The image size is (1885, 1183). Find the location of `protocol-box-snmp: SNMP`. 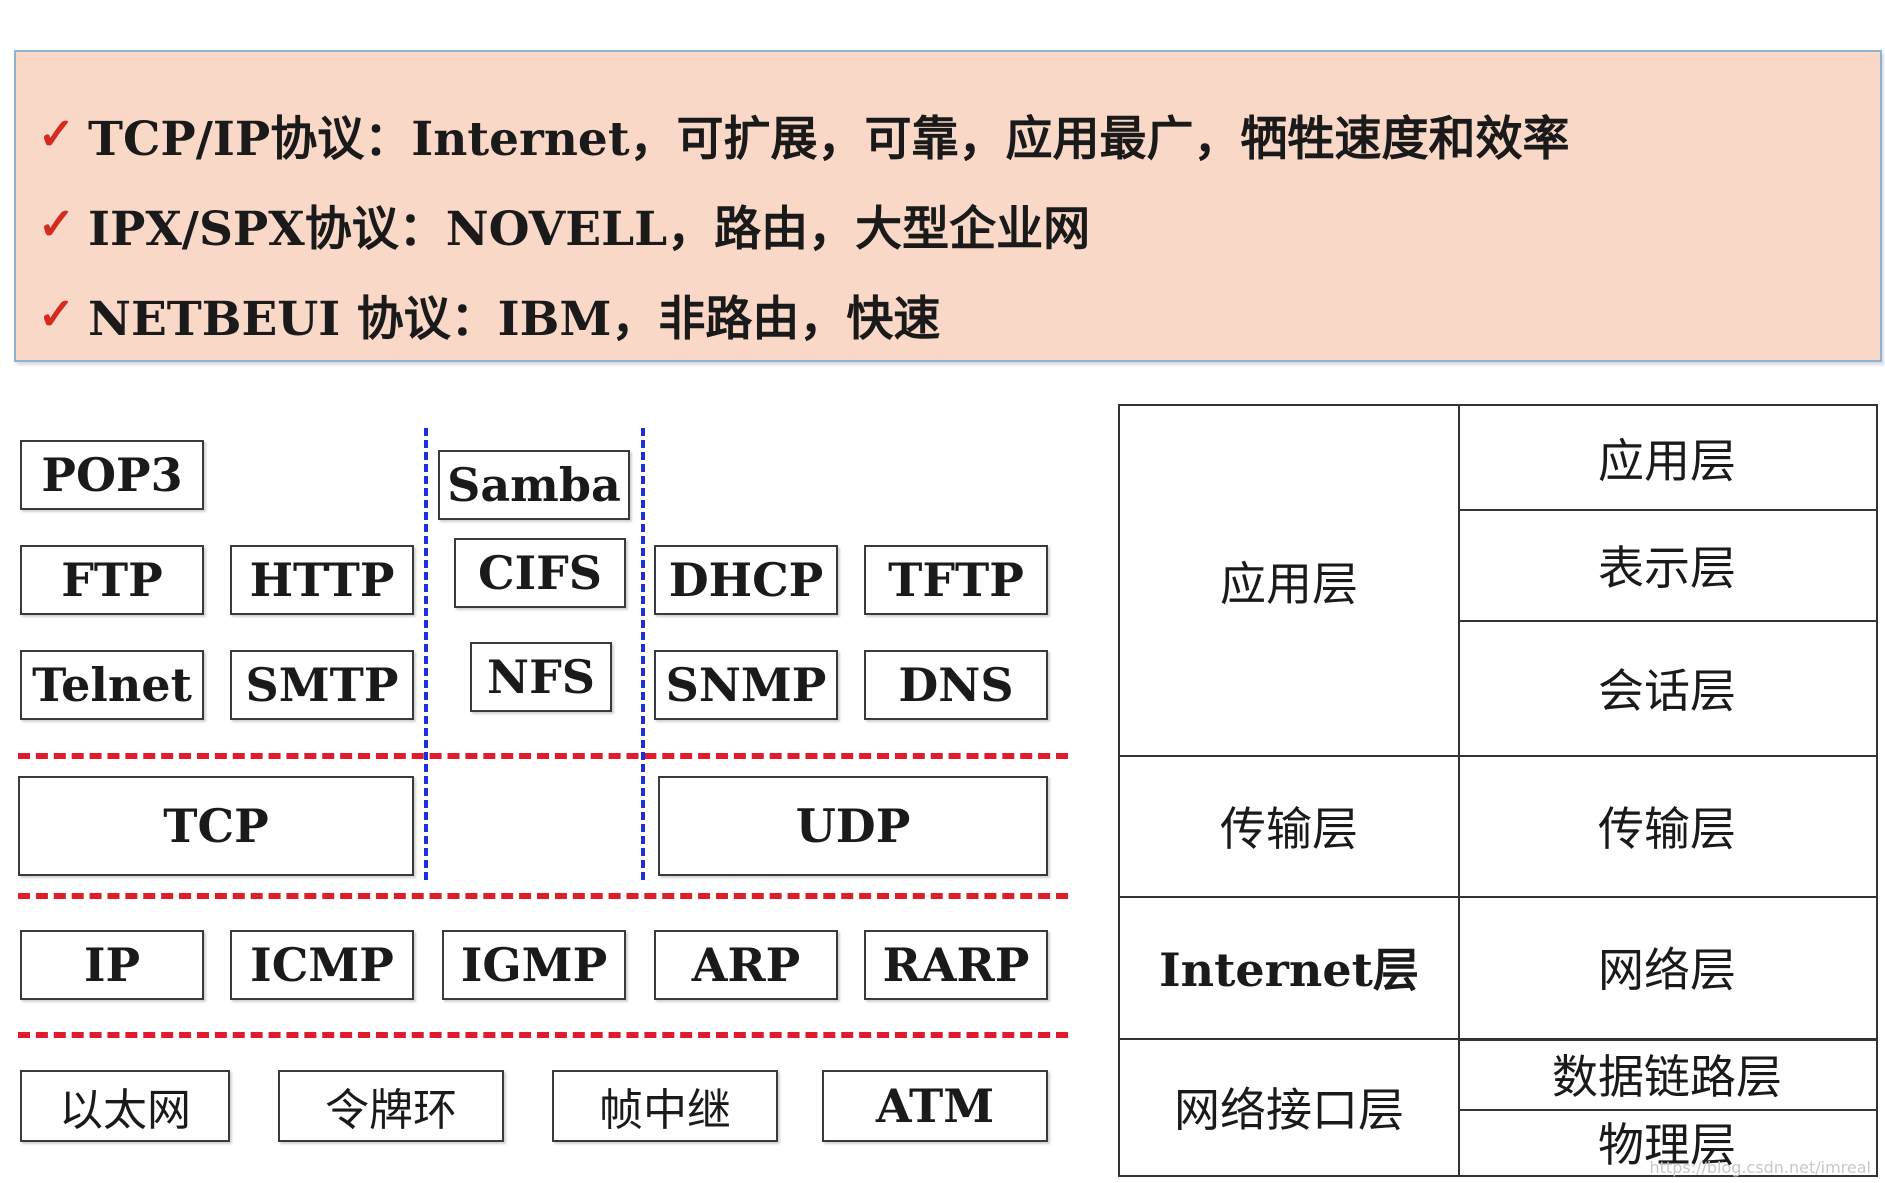

protocol-box-snmp: SNMP is located at coordinates (746, 685).